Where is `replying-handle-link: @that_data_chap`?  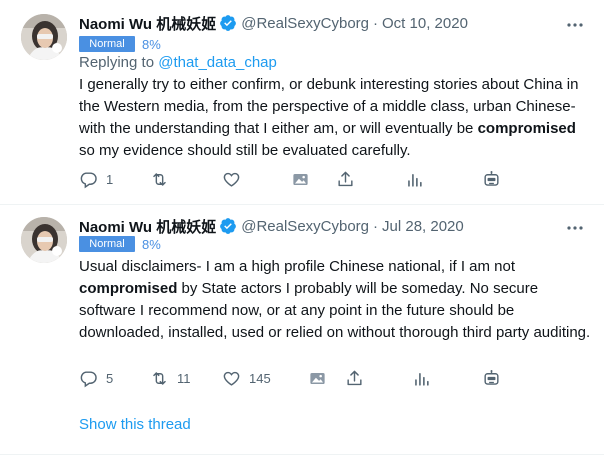 replying-handle-link: @that_data_chap is located at coordinates (217, 62).